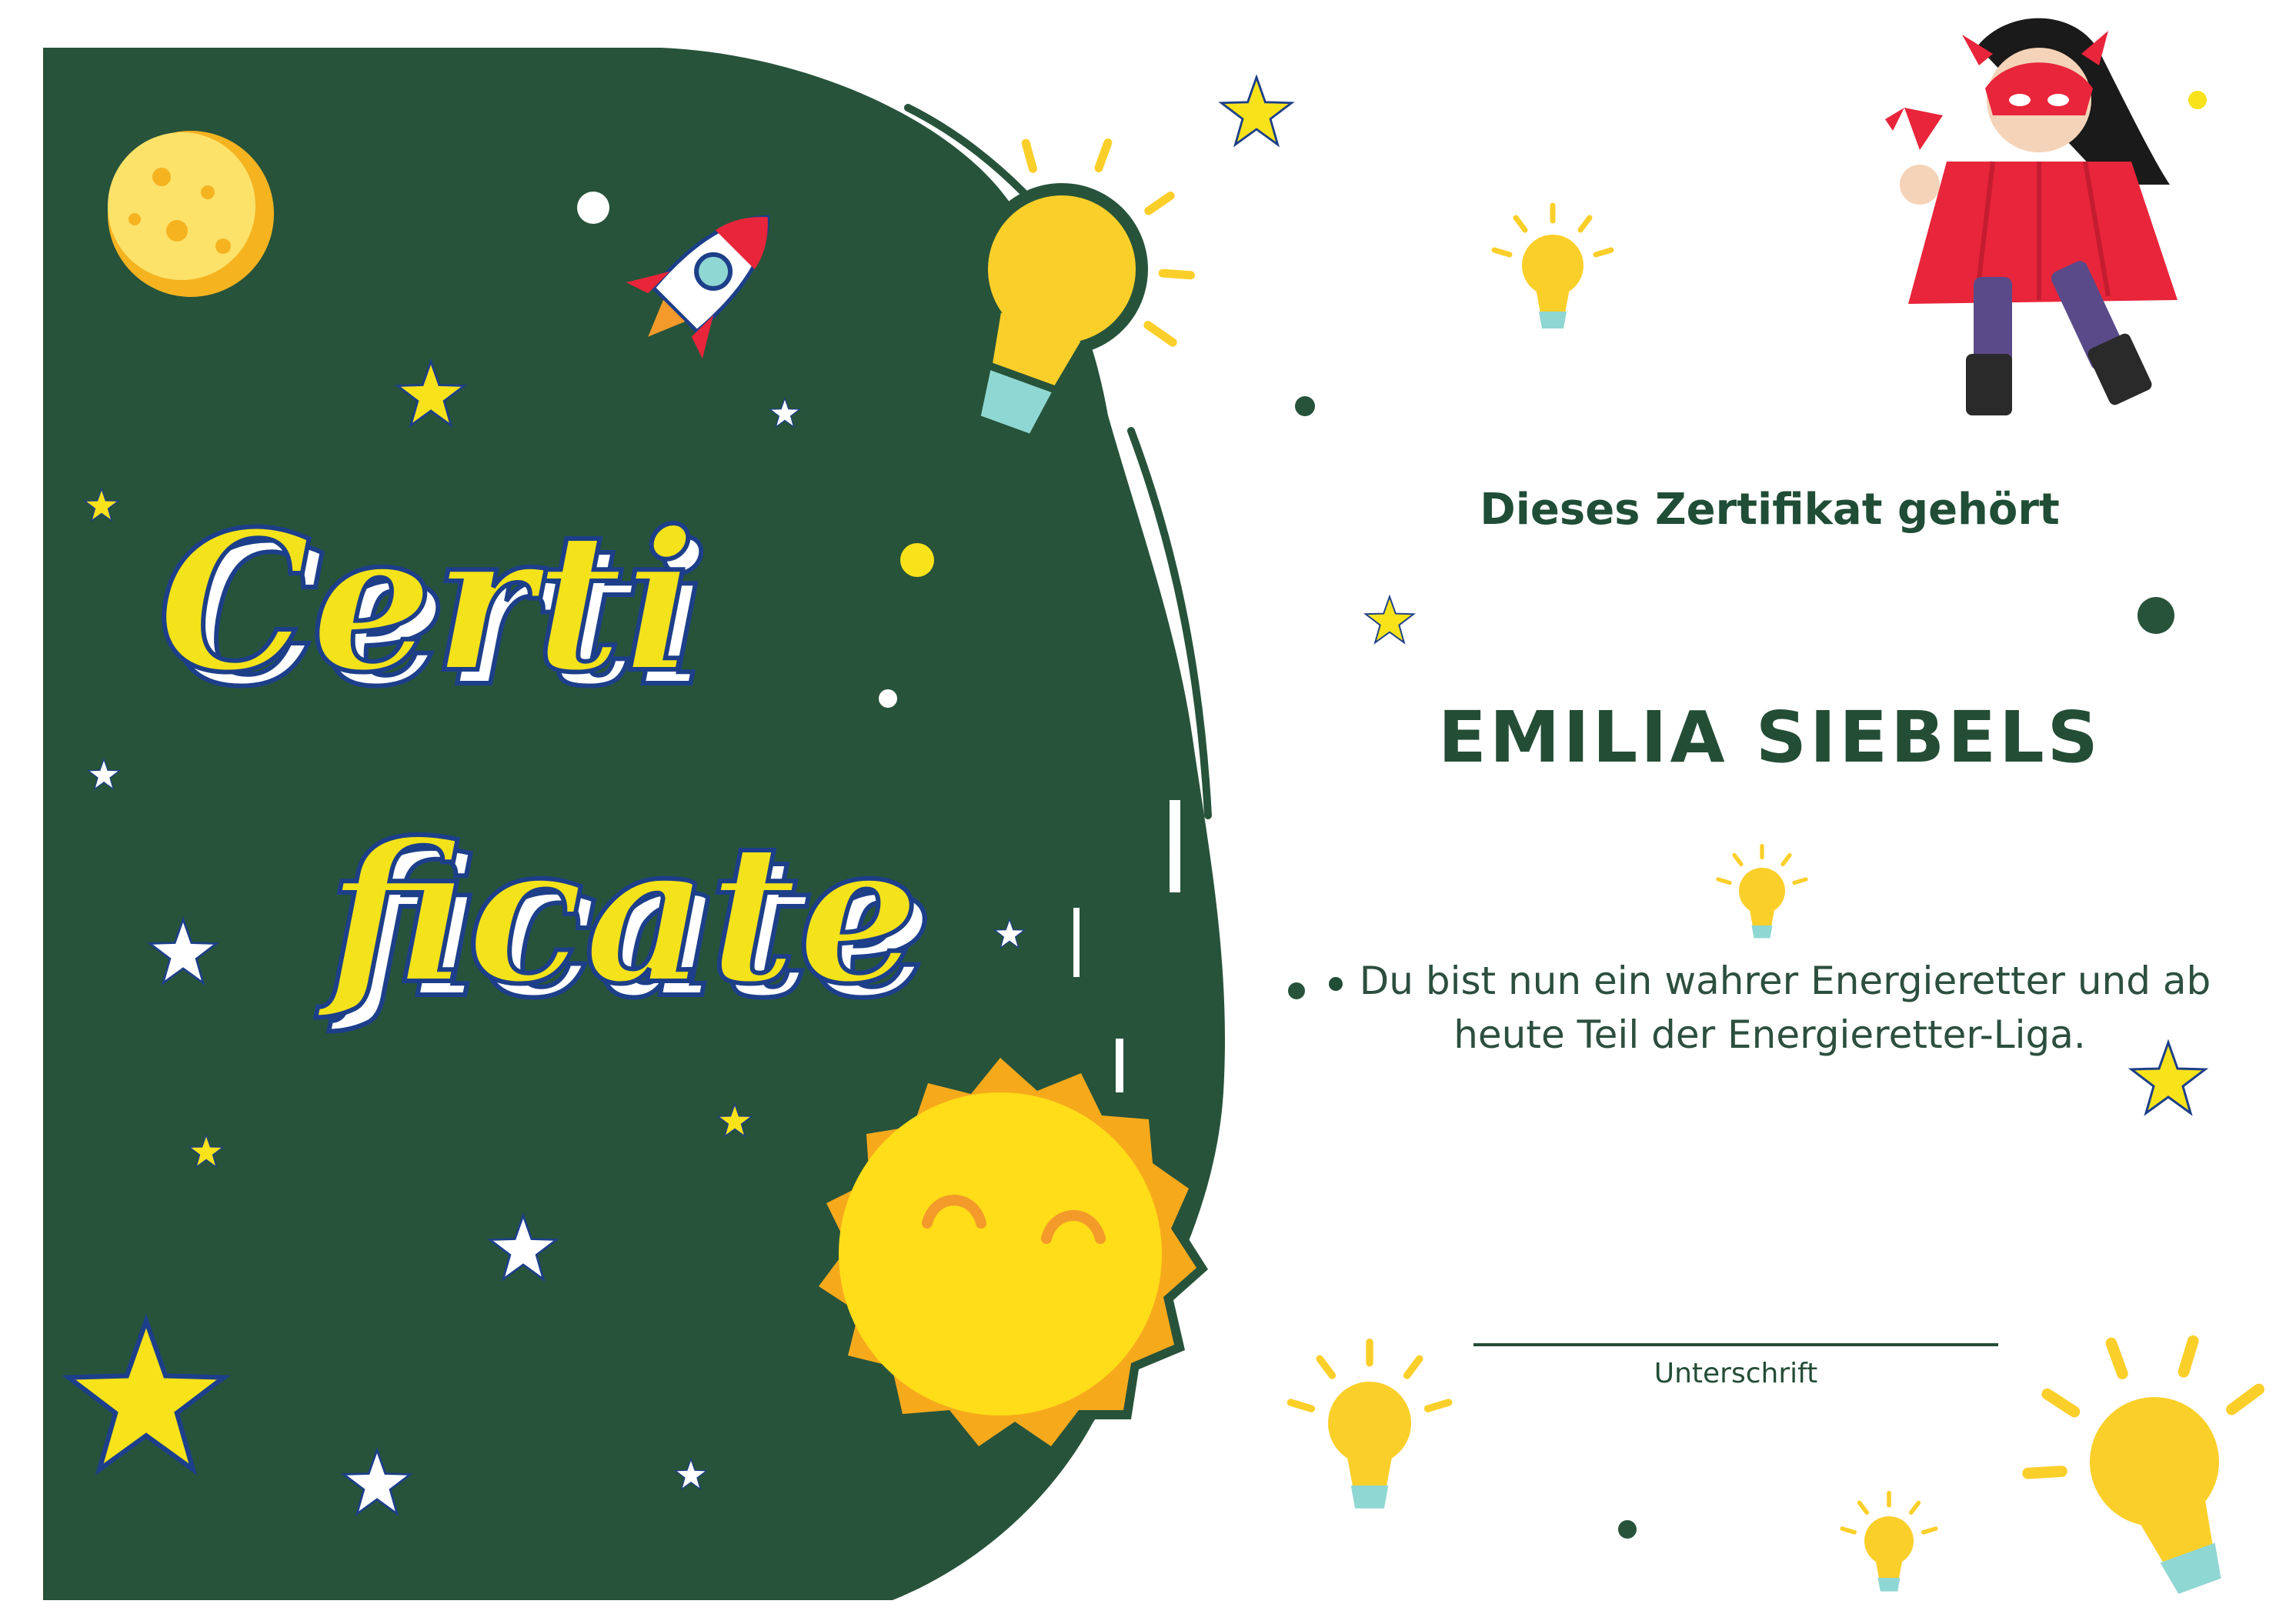  I want to click on signature-line, so click(1736, 1344).